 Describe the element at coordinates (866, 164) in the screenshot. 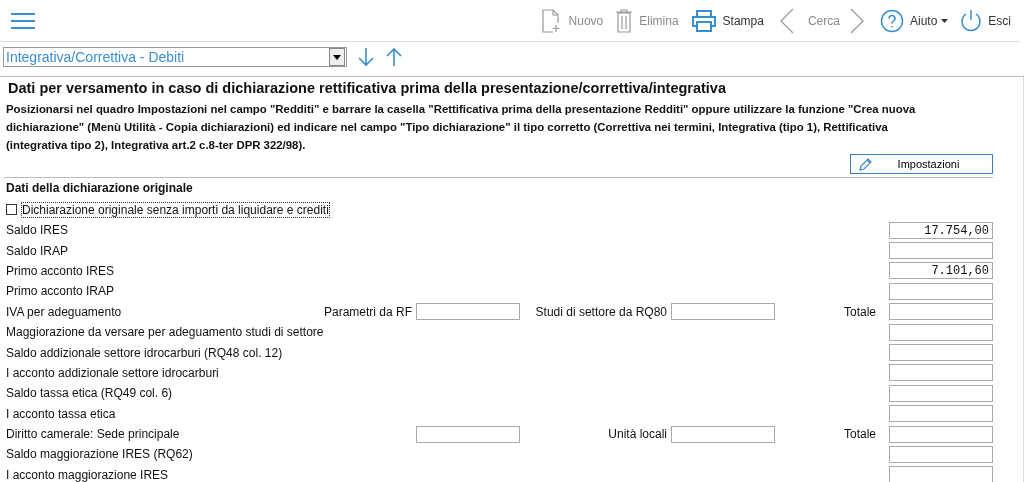

I see `pencil-icon` at that location.